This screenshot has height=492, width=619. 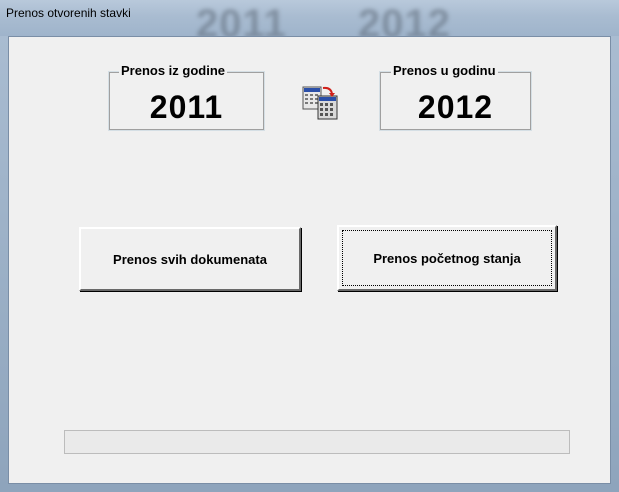 What do you see at coordinates (309, 488) in the screenshot?
I see `window-frame-bottom` at bounding box center [309, 488].